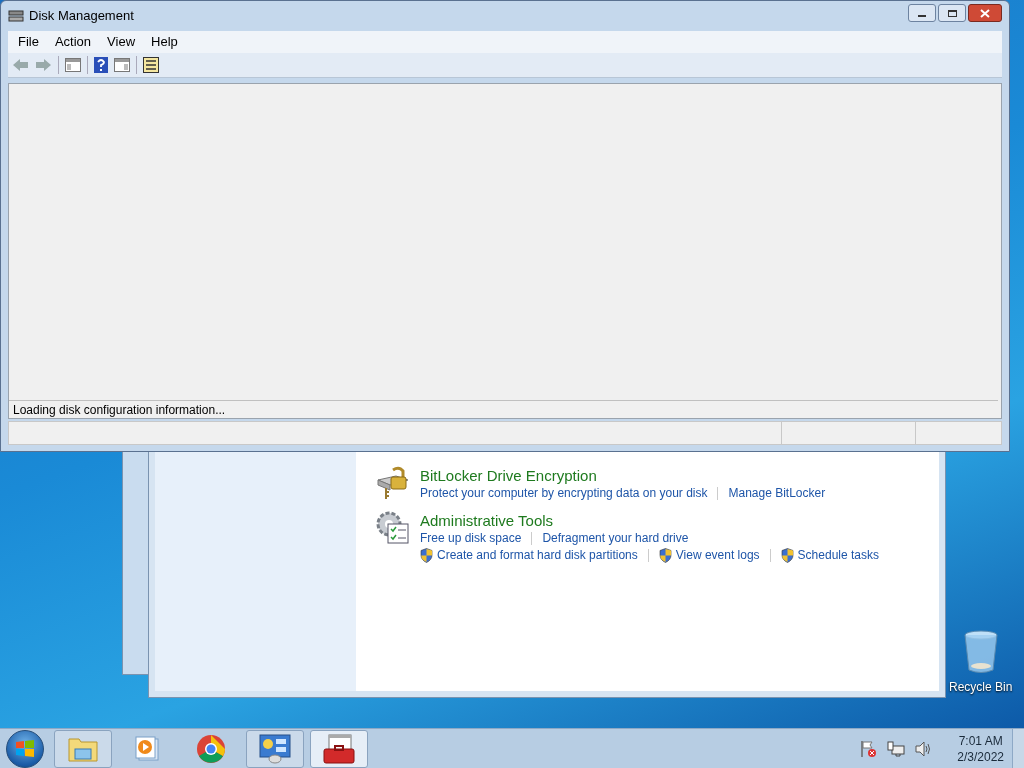  Describe the element at coordinates (709, 555) in the screenshot. I see `task-link: View event logs` at that location.